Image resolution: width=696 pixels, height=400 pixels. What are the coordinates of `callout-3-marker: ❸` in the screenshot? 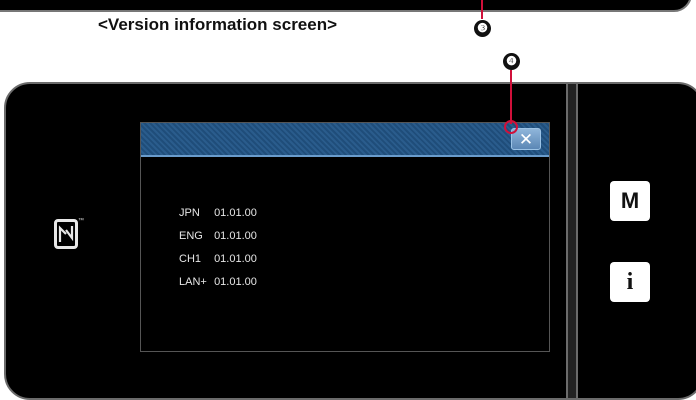 It's located at (482, 28).